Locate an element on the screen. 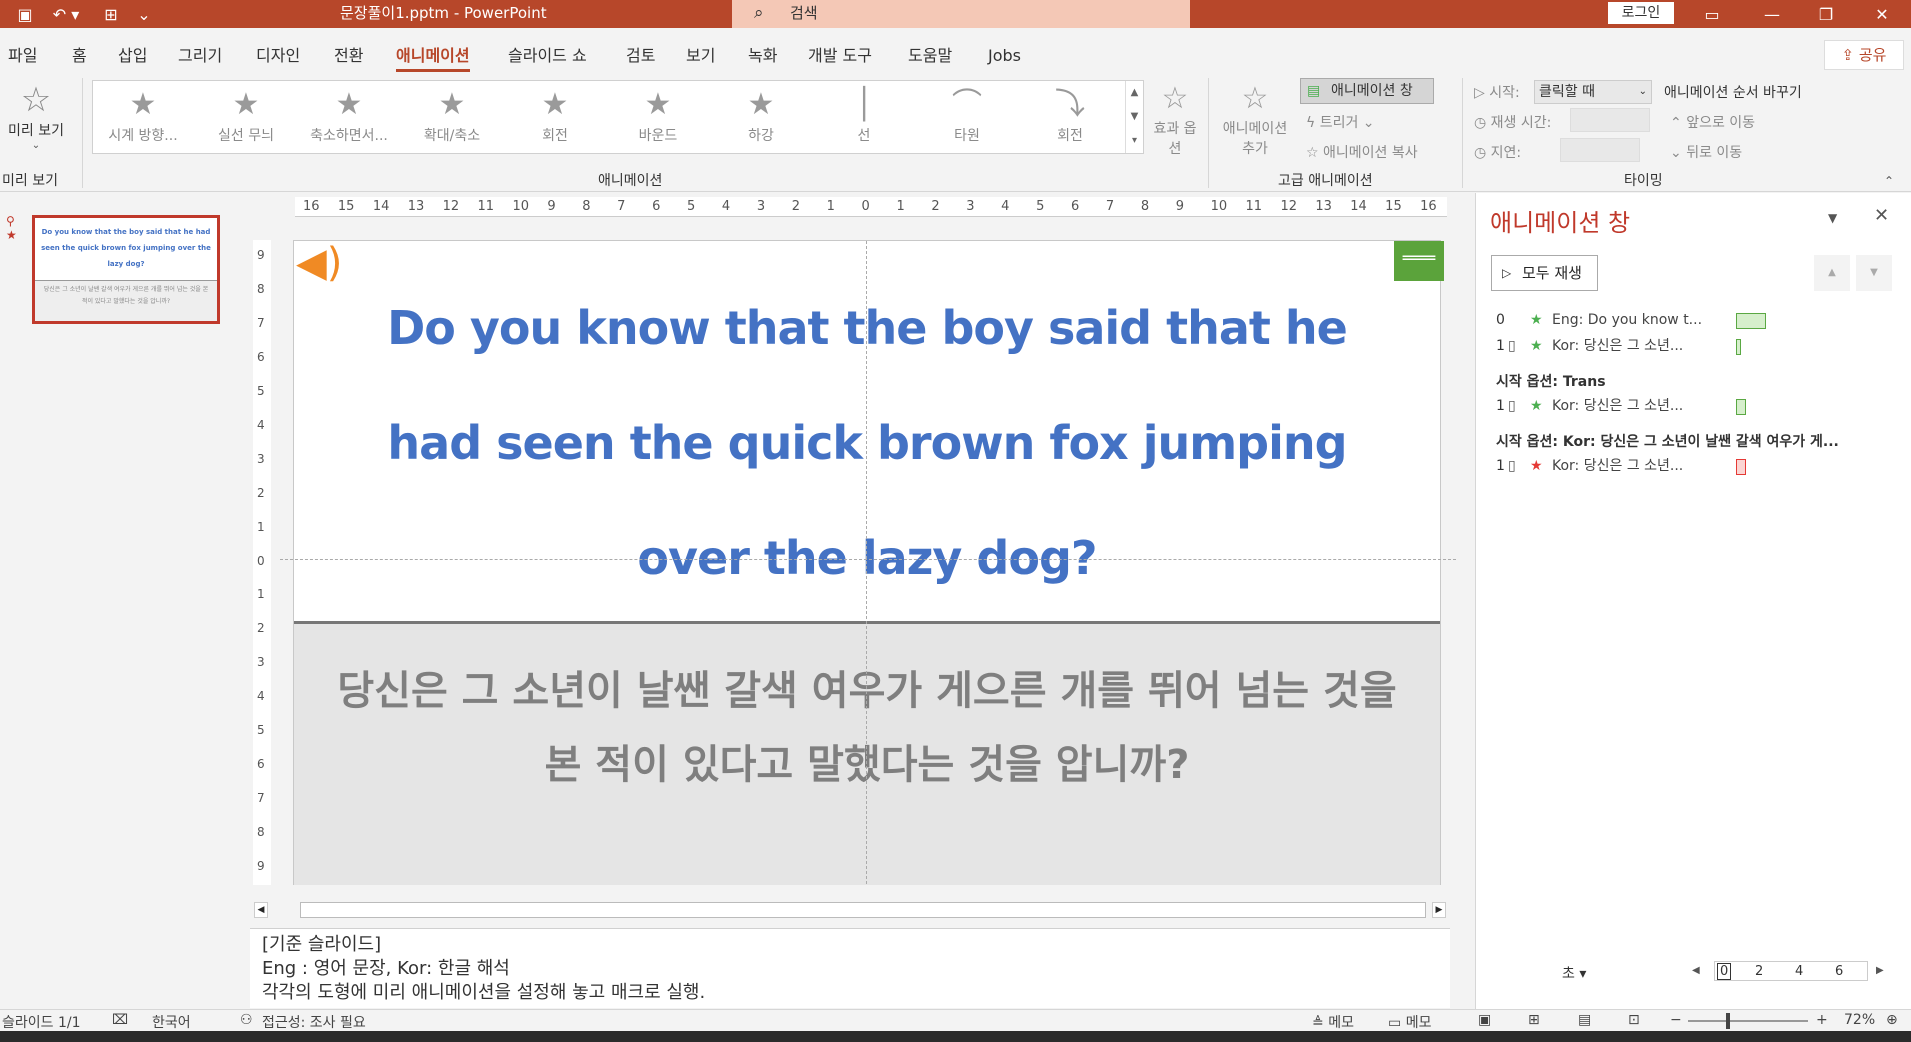 The image size is (1911, 1042). timeline-left-icon: ◀ is located at coordinates (1696, 970).